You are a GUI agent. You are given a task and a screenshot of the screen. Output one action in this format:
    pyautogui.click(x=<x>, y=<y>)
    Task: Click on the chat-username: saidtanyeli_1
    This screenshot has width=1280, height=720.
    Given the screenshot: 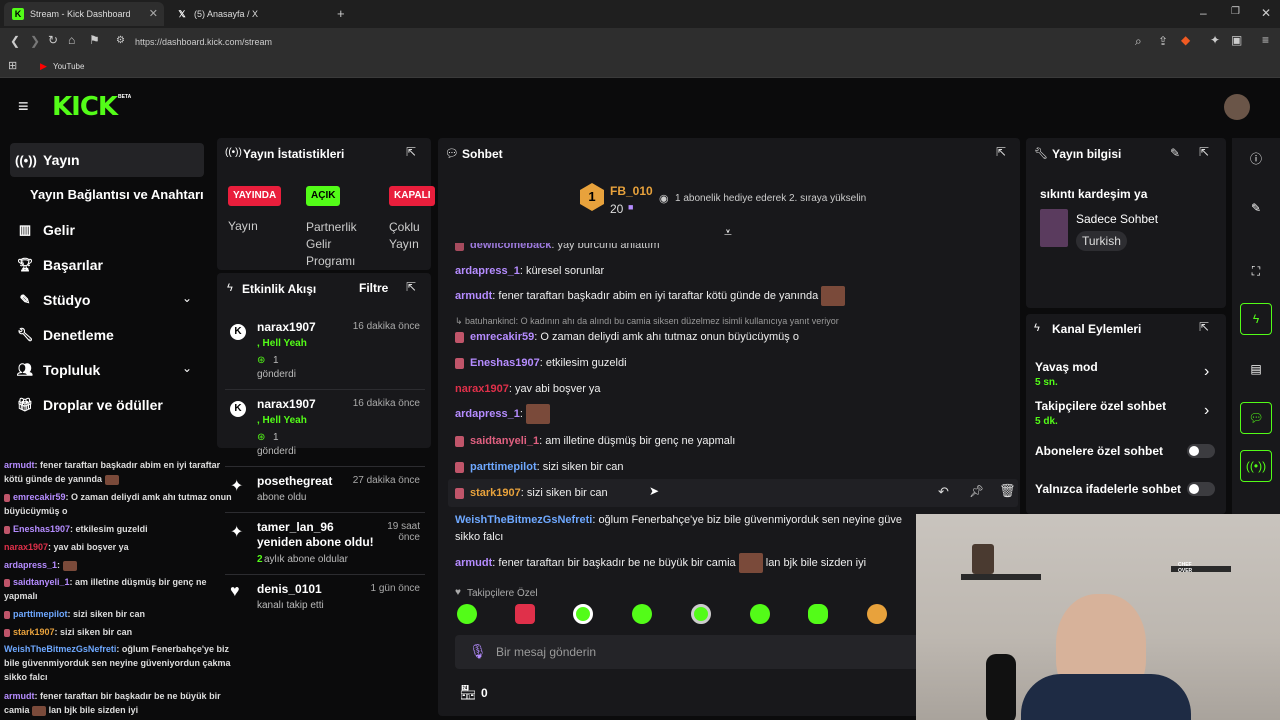 What is the action you would take?
    pyautogui.click(x=504, y=441)
    